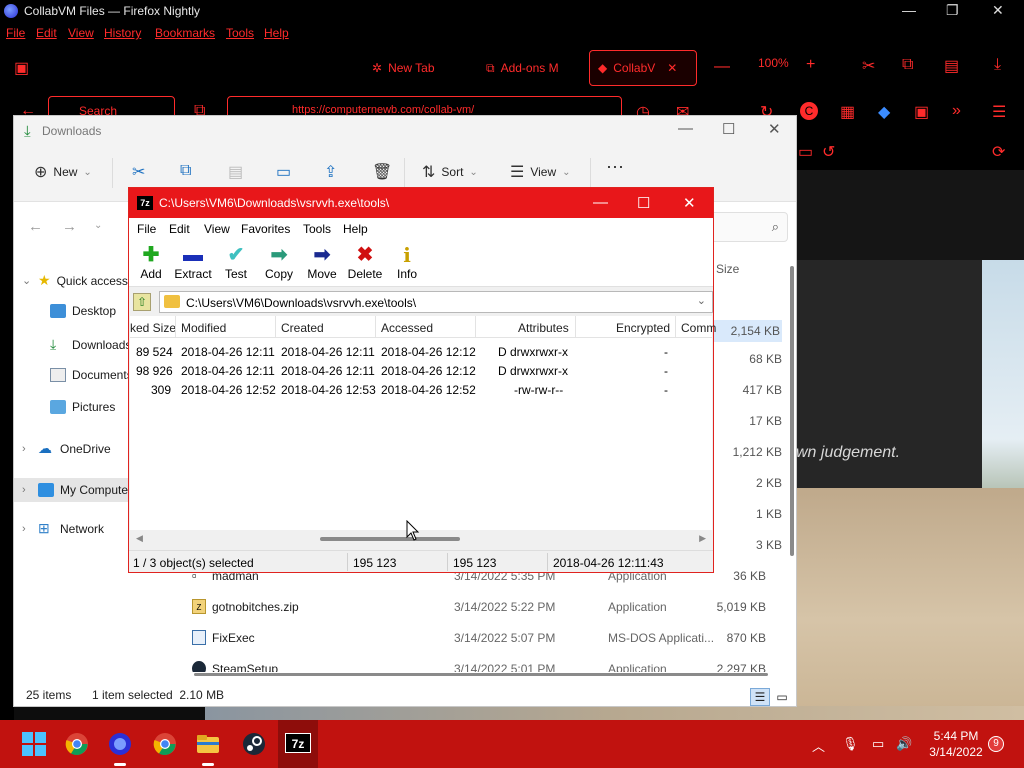 The image size is (1024, 768). What do you see at coordinates (283, 172) in the screenshot?
I see `rename-button: ▭` at bounding box center [283, 172].